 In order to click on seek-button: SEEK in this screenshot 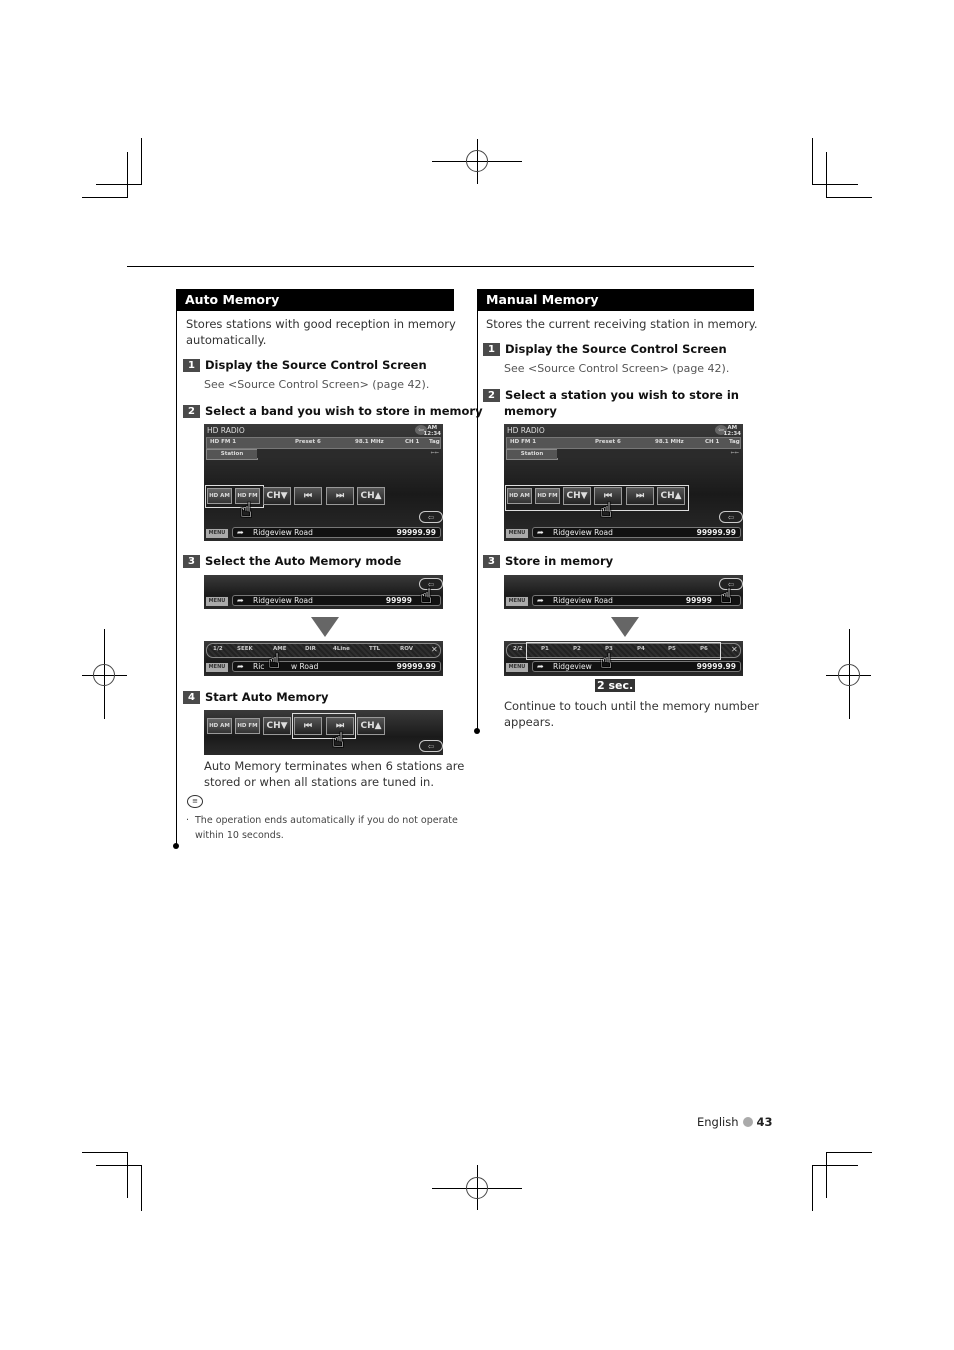, I will do `click(245, 649)`.